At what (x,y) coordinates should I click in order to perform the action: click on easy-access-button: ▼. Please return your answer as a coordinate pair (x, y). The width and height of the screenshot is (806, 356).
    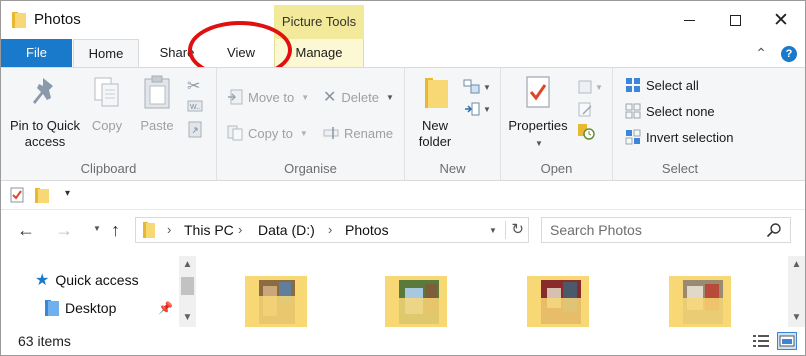
    Looking at the image, I should click on (477, 109).